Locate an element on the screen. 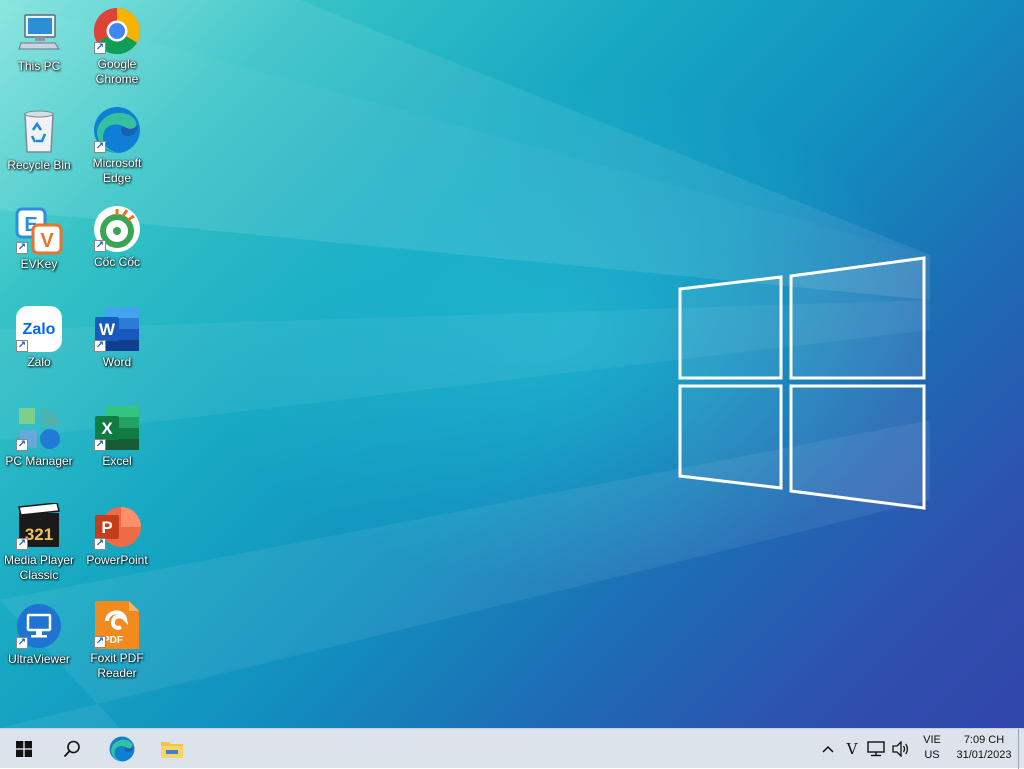  show-desktop-button is located at coordinates (1021, 749).